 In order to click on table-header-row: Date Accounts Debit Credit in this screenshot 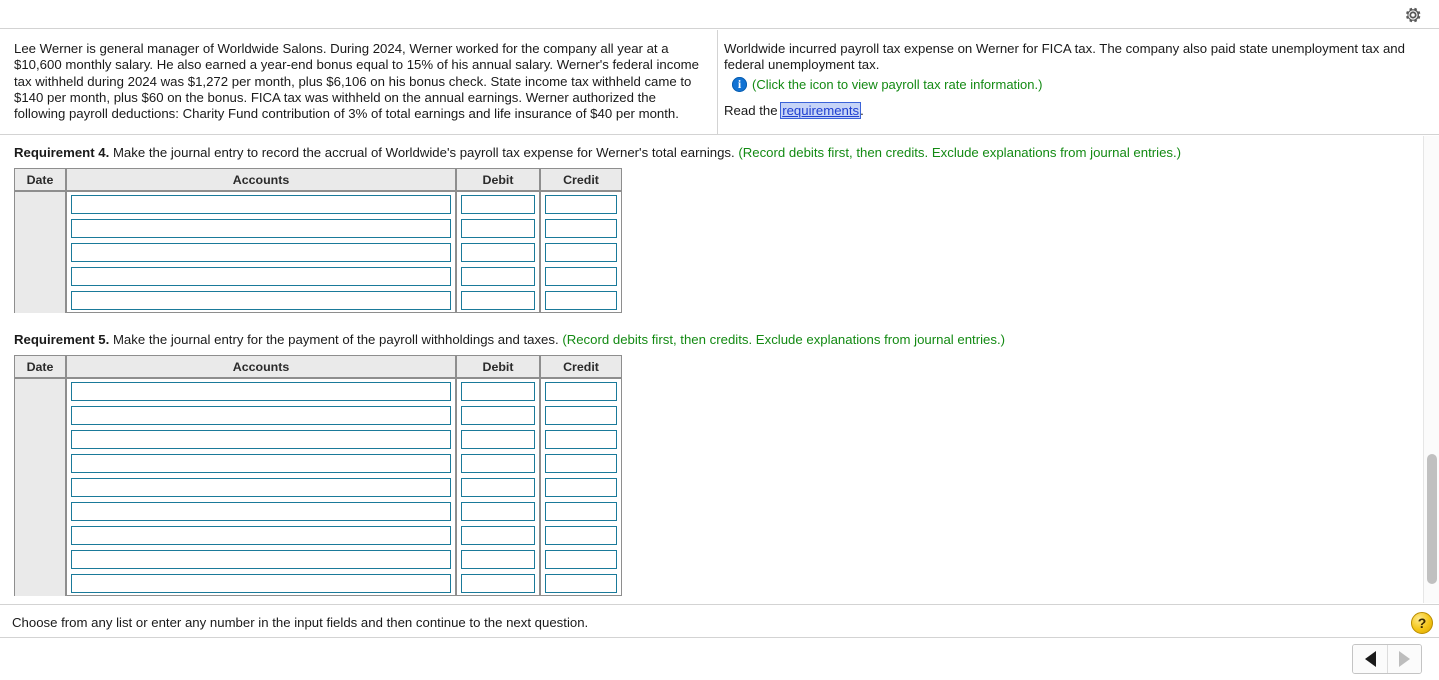, I will do `click(318, 179)`.